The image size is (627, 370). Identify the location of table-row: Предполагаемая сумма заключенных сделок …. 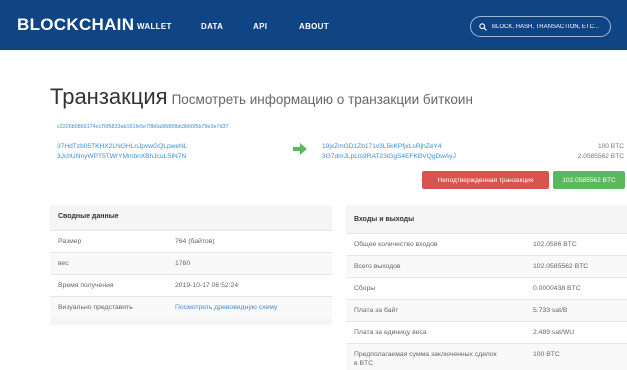
(486, 356).